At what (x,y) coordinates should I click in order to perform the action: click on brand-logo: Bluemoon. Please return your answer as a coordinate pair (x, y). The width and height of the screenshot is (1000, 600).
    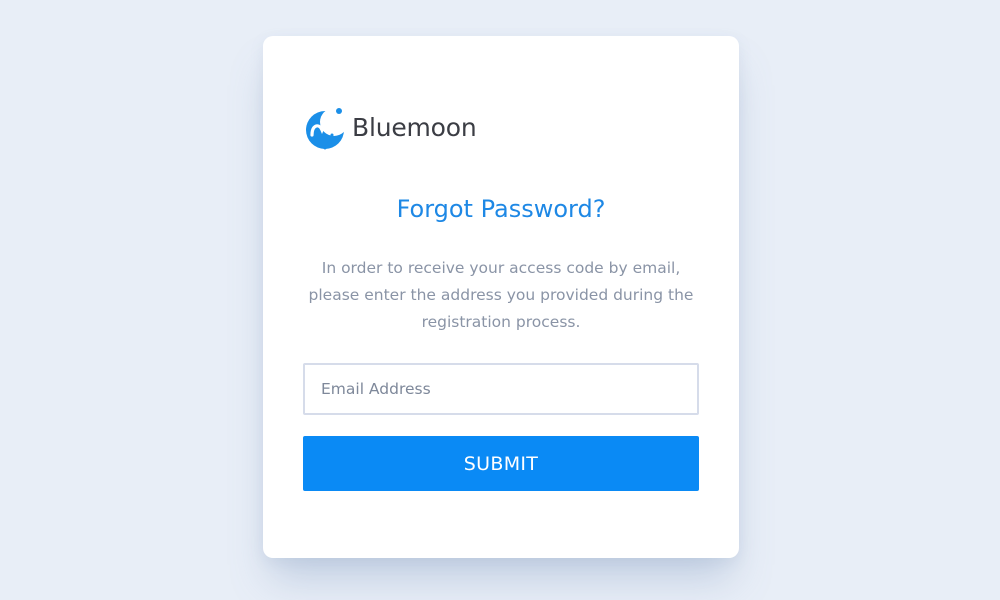
    Looking at the image, I should click on (390, 127).